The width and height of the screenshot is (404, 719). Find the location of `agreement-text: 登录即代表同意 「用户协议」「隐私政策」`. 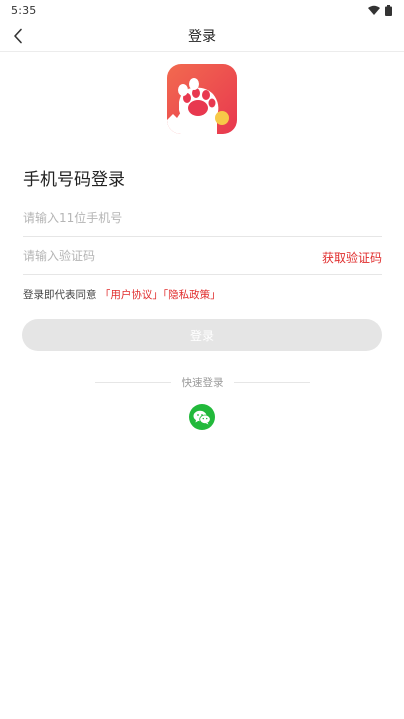

agreement-text: 登录即代表同意 「用户协议」「隐私政策」 is located at coordinates (122, 294).